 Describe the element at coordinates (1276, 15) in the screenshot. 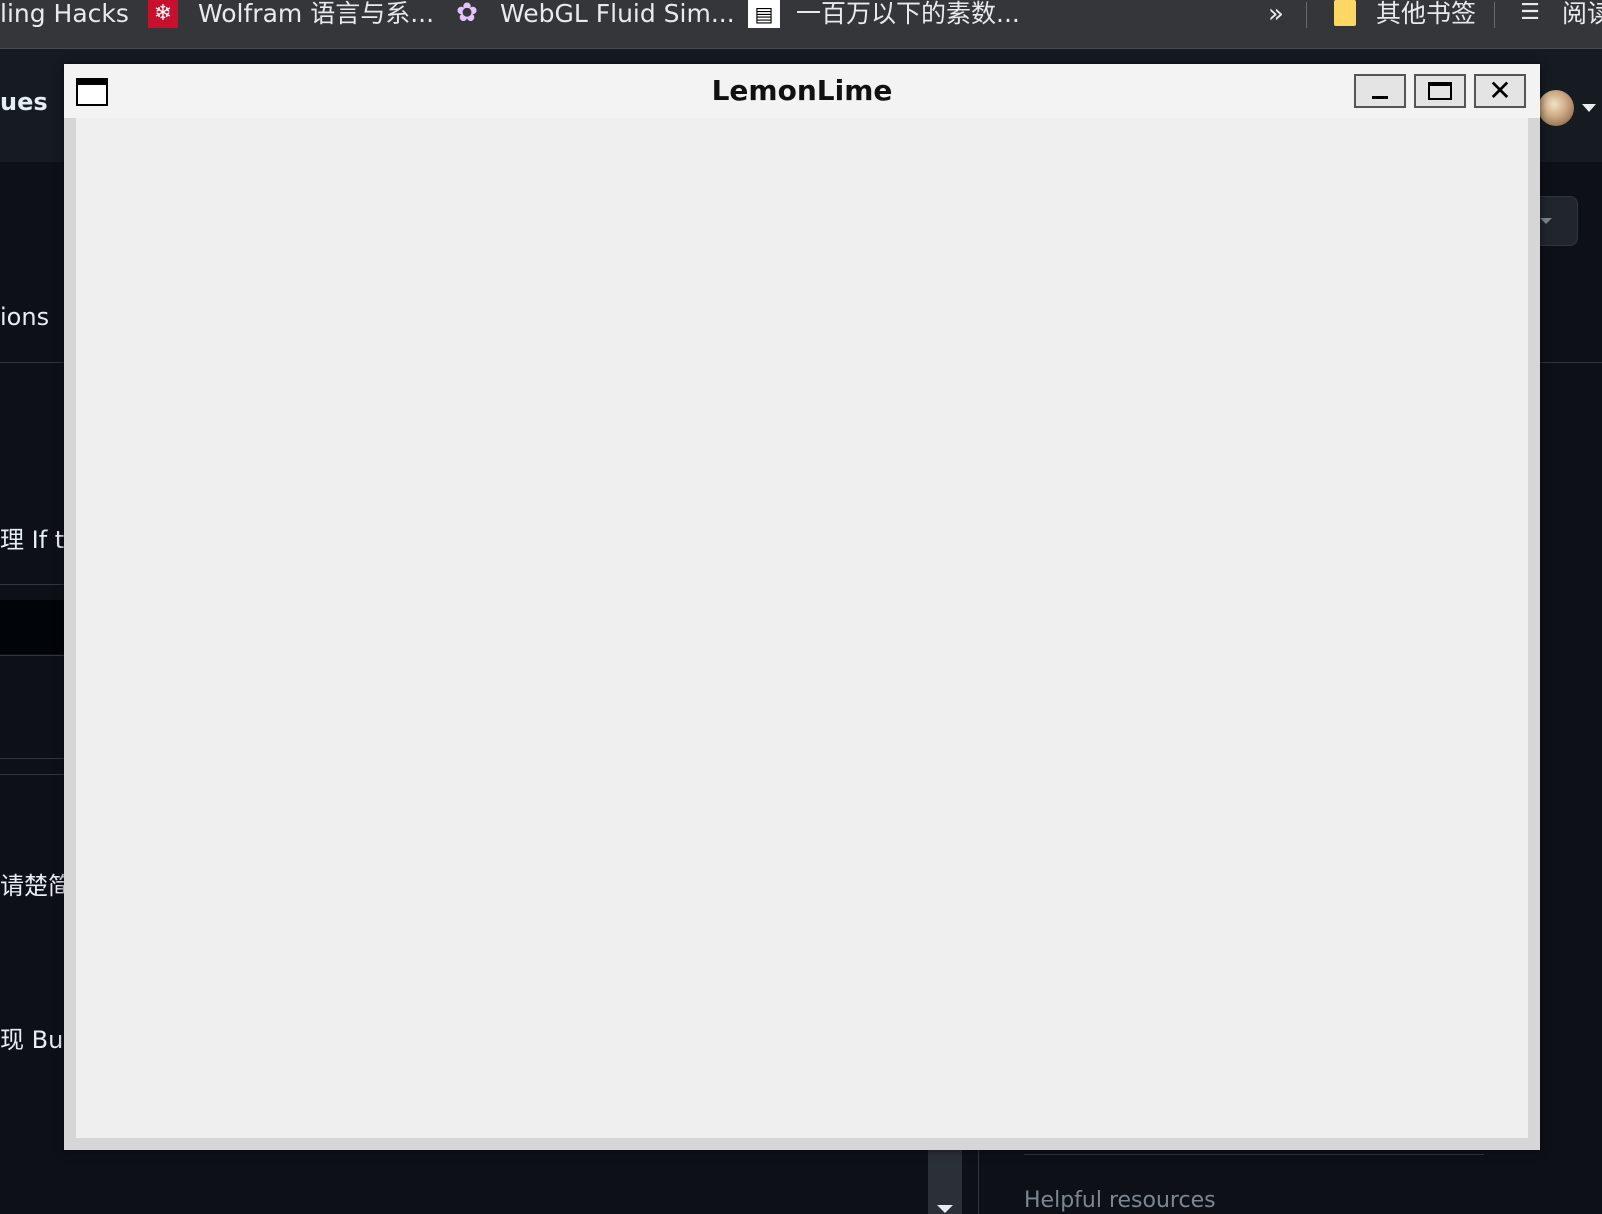

I see `bookmarks-overflow-button: »` at that location.